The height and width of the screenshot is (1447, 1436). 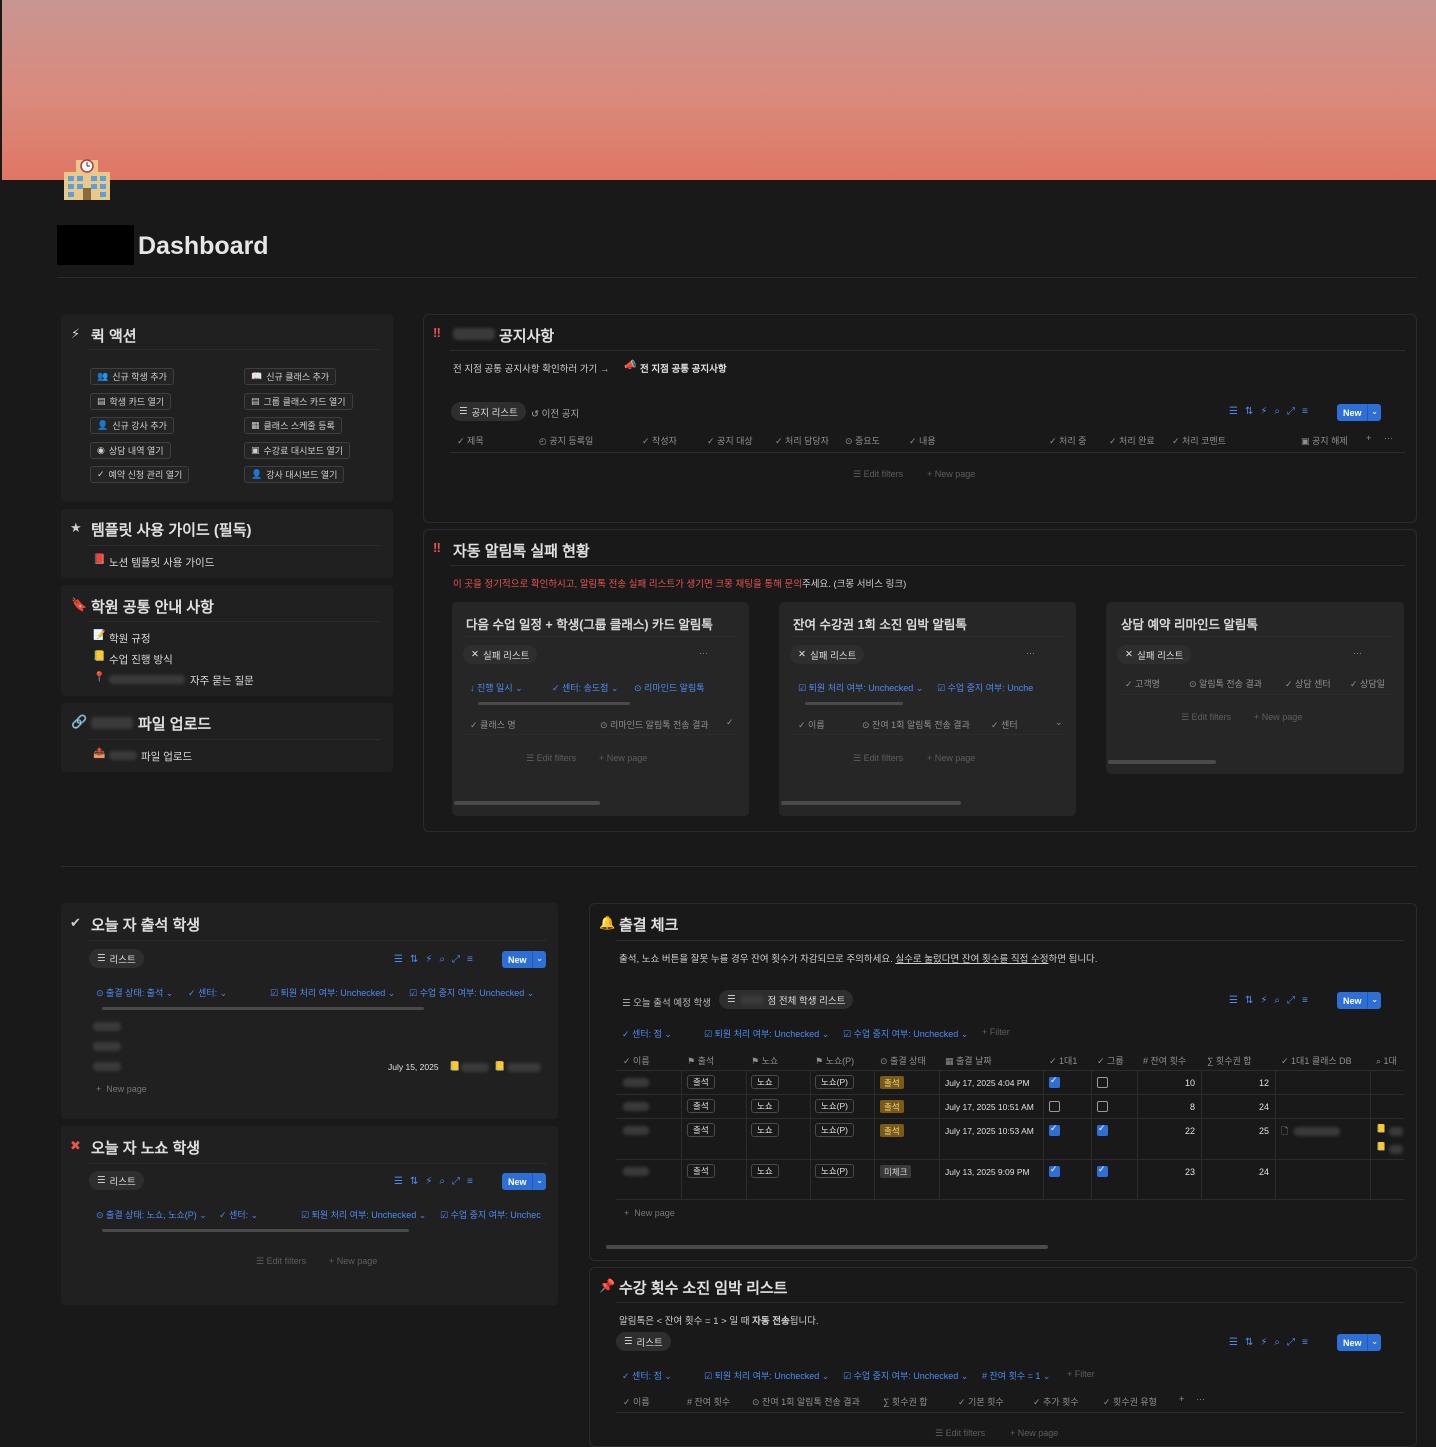 What do you see at coordinates (968, 1060) in the screenshot?
I see `column-header: ▦ 출결 날짜` at bounding box center [968, 1060].